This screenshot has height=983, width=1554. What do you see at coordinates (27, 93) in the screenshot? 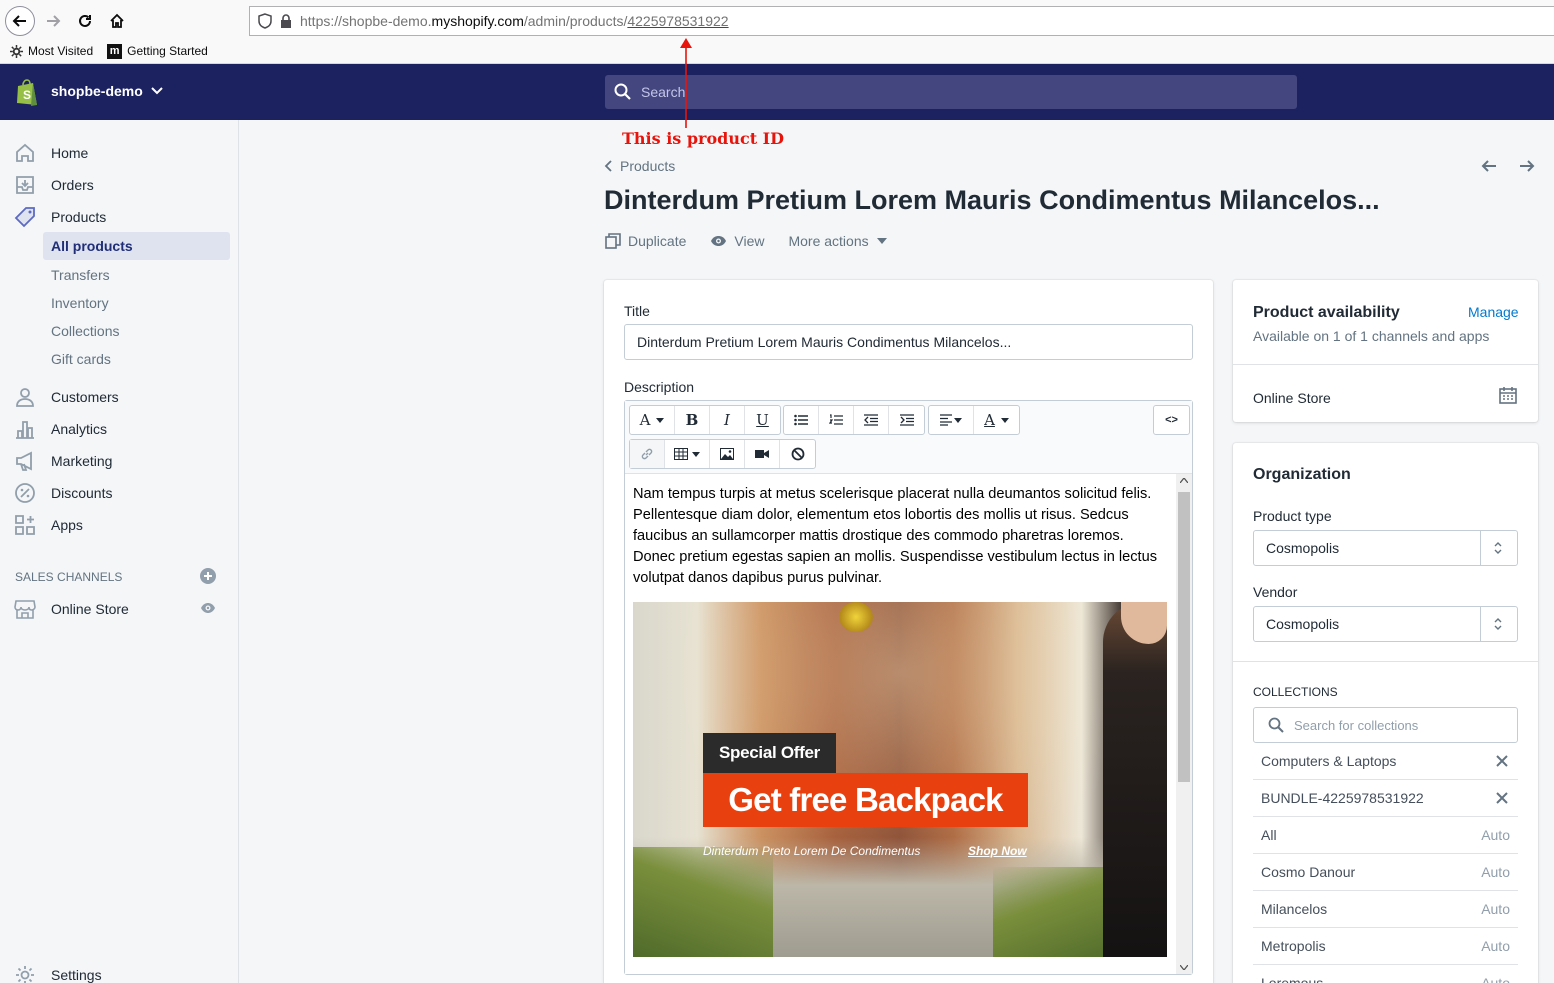
I see `shopify-bag-icon: S` at bounding box center [27, 93].